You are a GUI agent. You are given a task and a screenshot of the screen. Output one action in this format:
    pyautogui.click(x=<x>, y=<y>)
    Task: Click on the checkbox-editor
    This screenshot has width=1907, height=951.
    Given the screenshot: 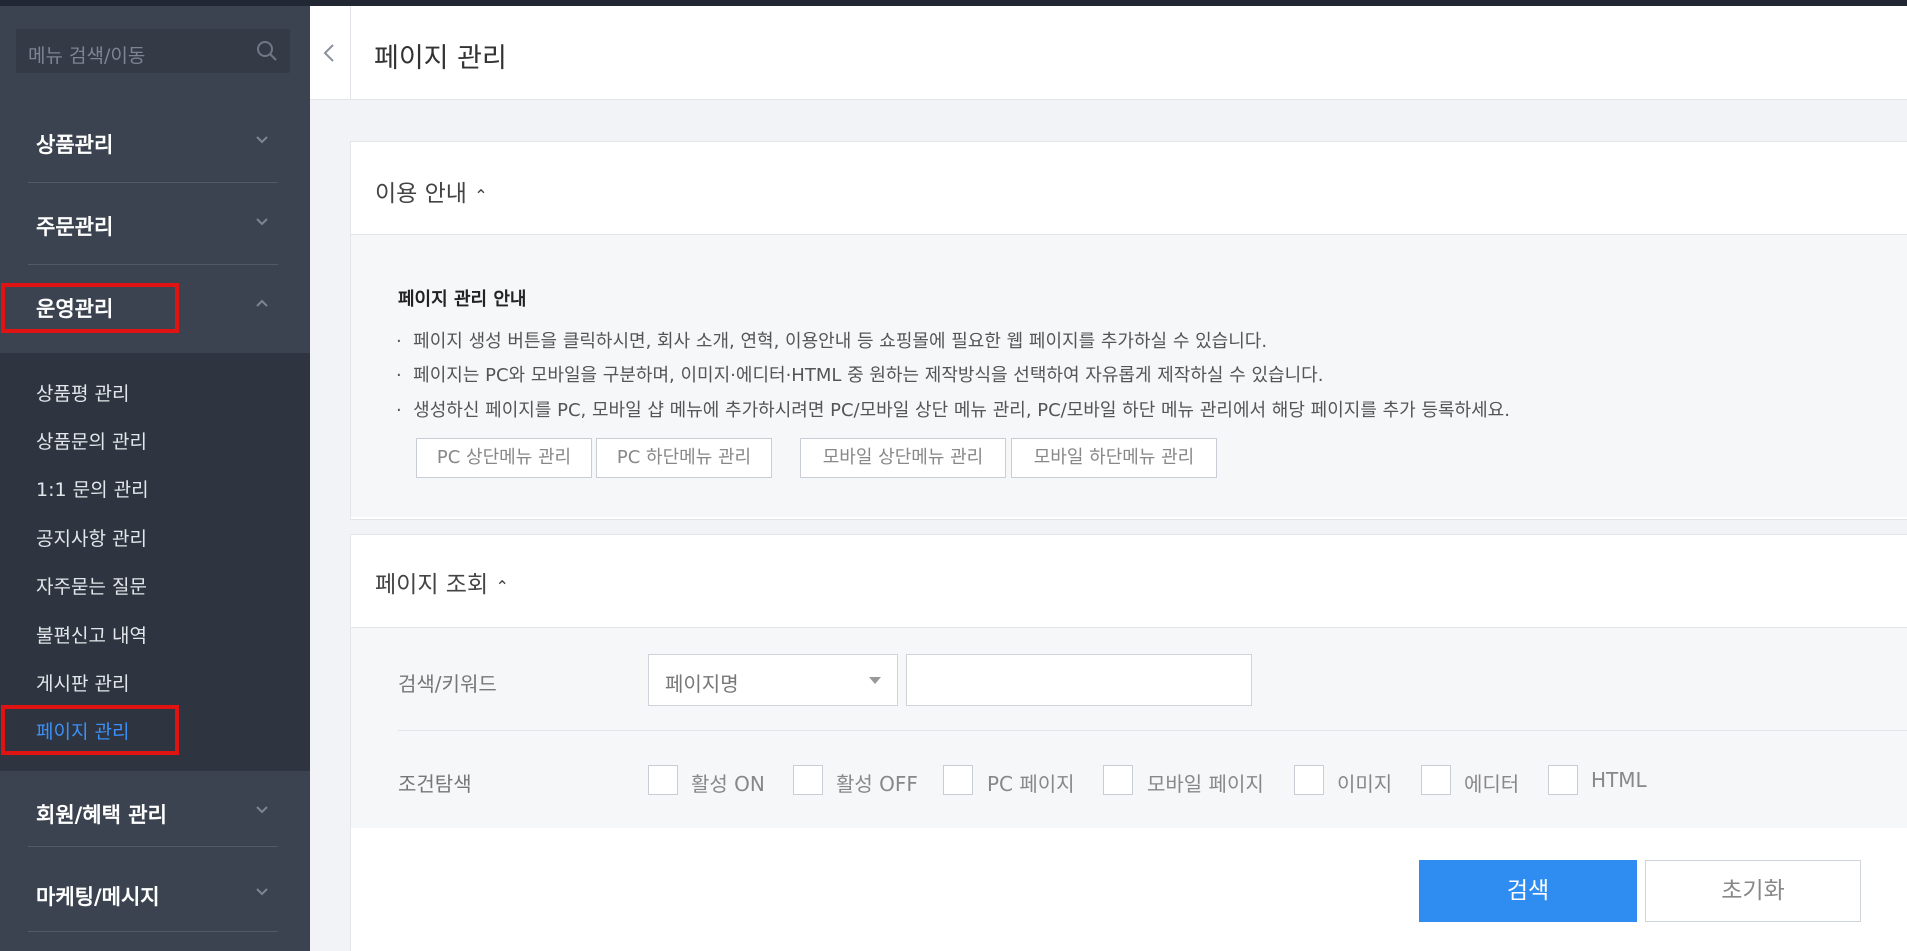 What is the action you would take?
    pyautogui.click(x=1436, y=780)
    